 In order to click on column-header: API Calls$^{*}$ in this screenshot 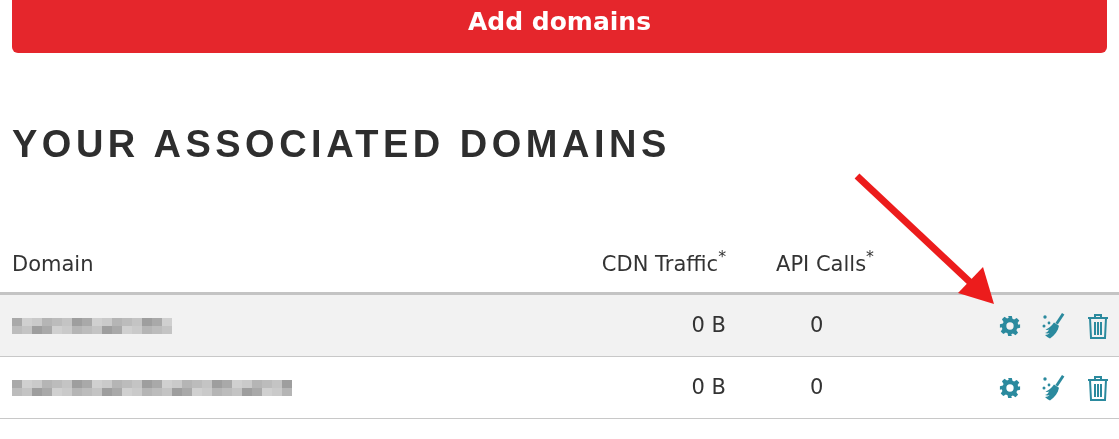, I will do `click(825, 264)`.